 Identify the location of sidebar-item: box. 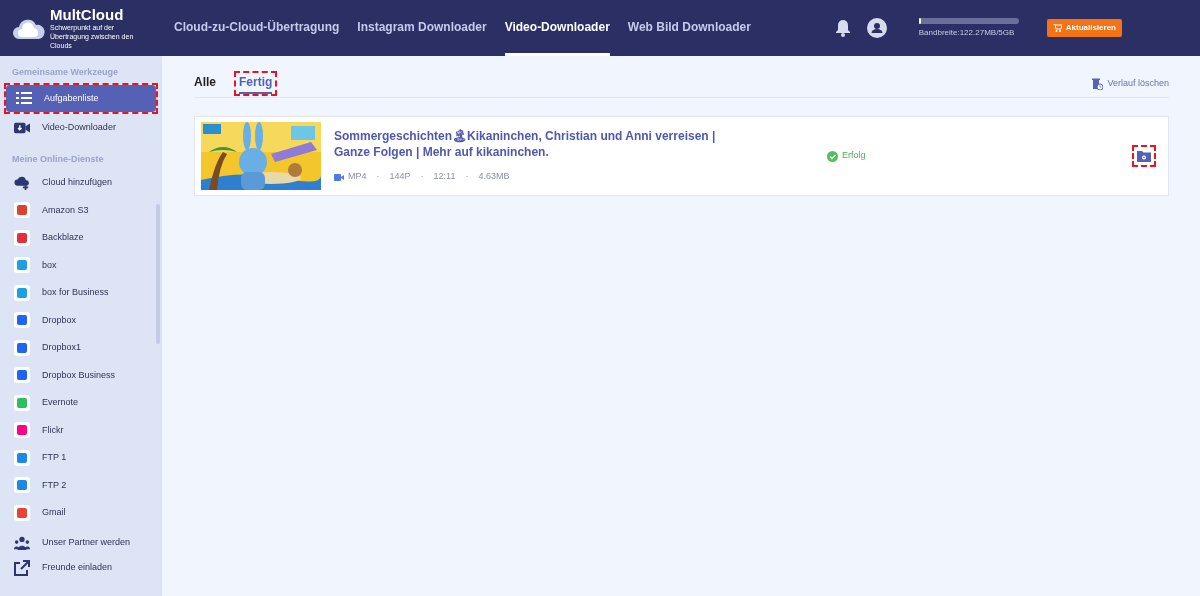
(81, 265).